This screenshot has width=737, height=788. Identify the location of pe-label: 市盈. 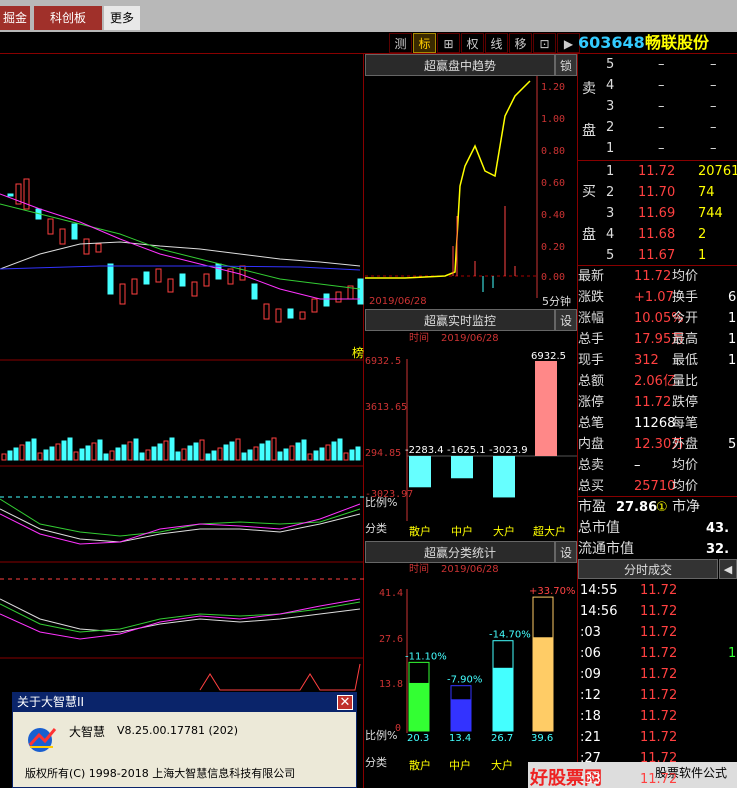
(592, 507).